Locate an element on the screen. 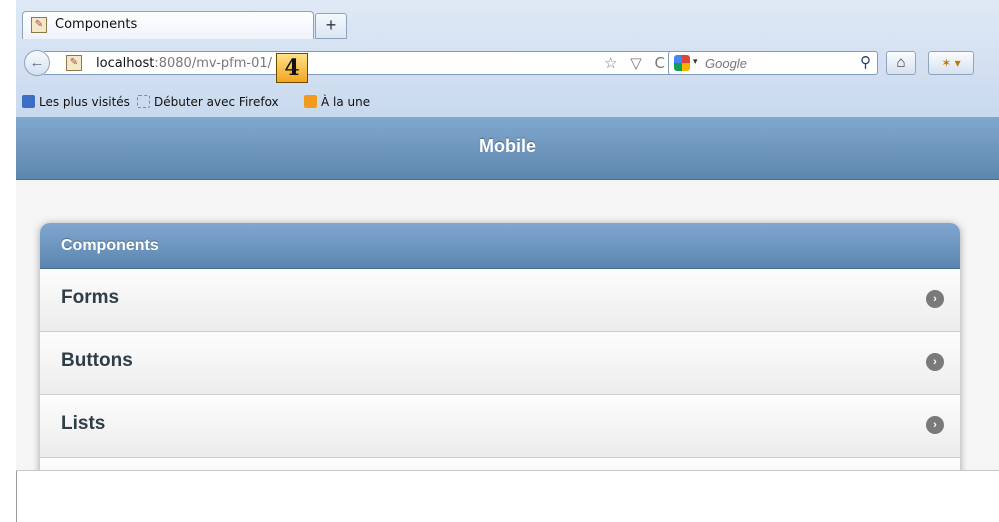 The height and width of the screenshot is (522, 999). search-bar: ▾ Google ⚲ is located at coordinates (773, 63).